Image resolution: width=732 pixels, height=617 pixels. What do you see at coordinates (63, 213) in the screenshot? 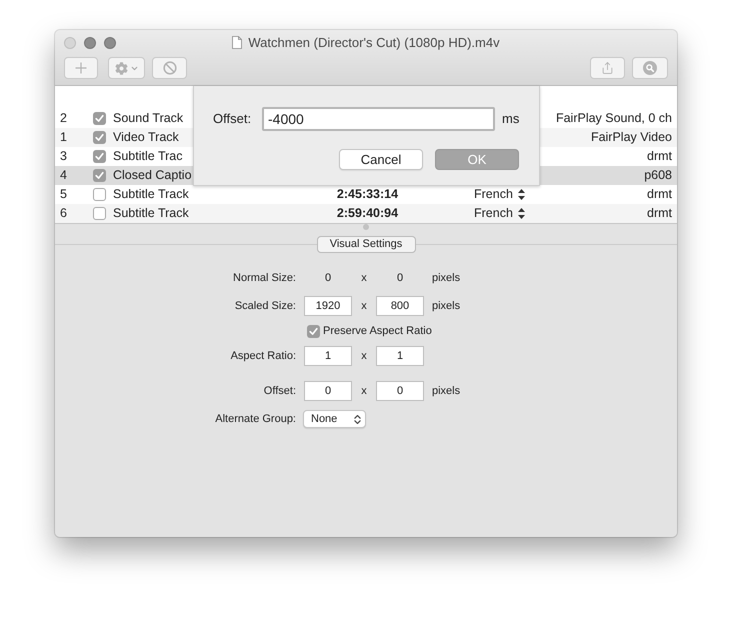
I see `track-number: 6` at bounding box center [63, 213].